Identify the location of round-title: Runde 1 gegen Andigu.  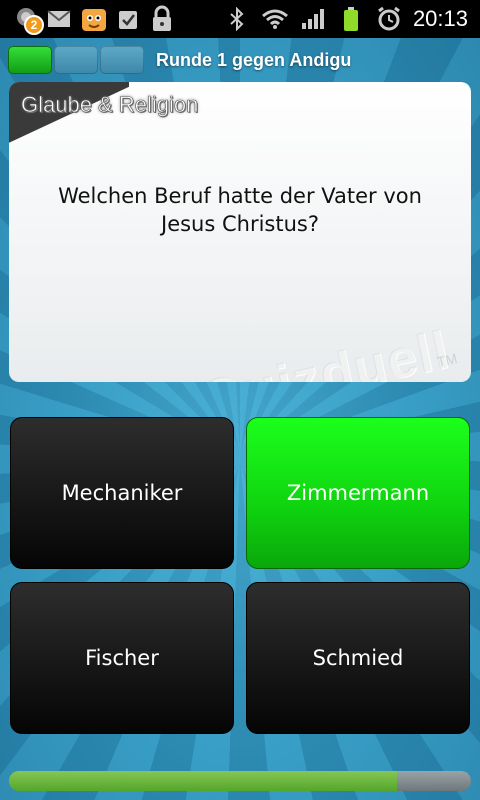
(254, 59).